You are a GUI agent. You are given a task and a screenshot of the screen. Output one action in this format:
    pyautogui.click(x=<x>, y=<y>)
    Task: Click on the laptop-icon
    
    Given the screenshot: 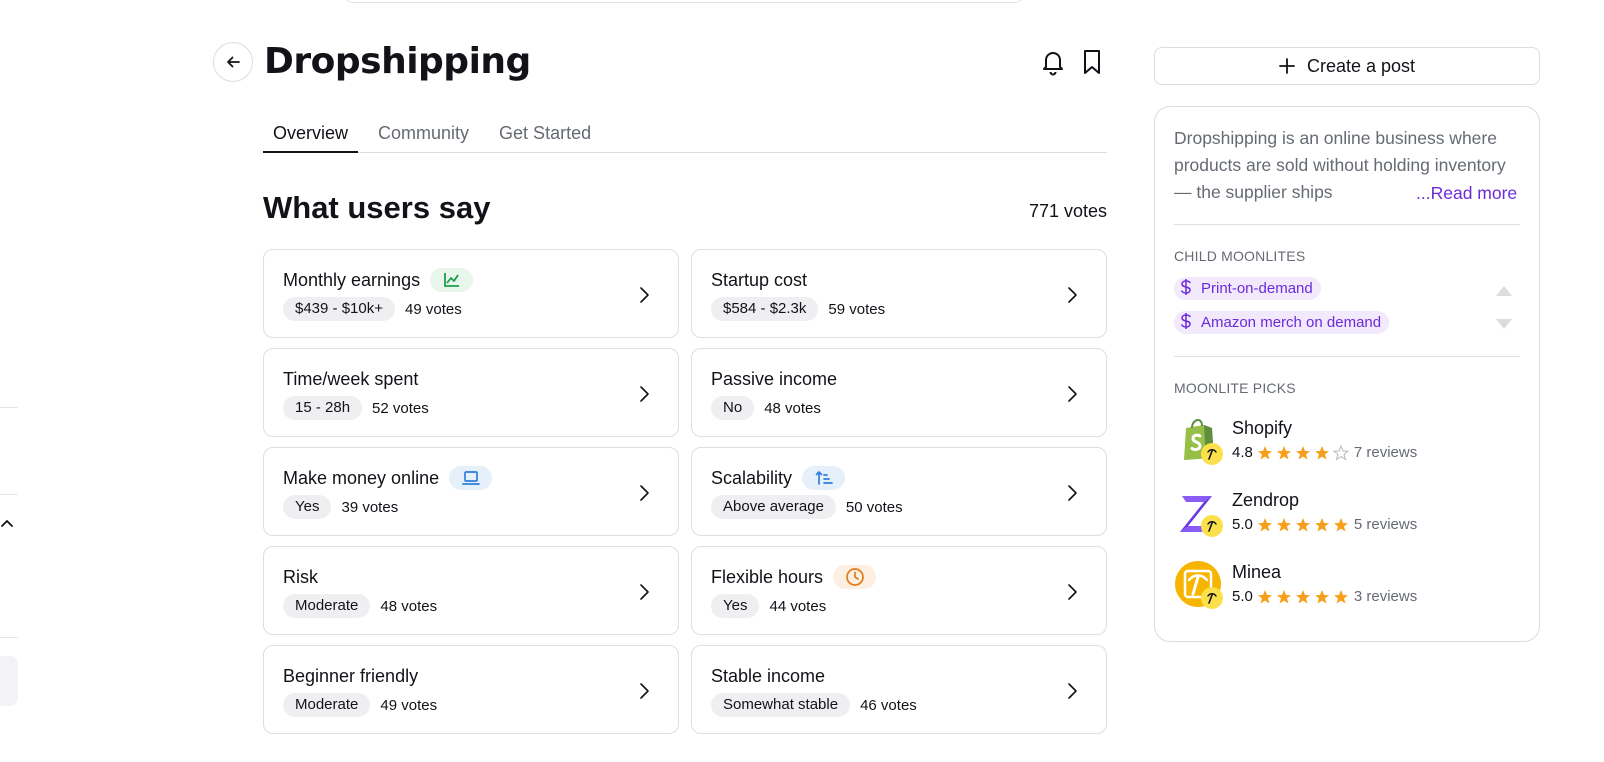 What is the action you would take?
    pyautogui.click(x=471, y=478)
    